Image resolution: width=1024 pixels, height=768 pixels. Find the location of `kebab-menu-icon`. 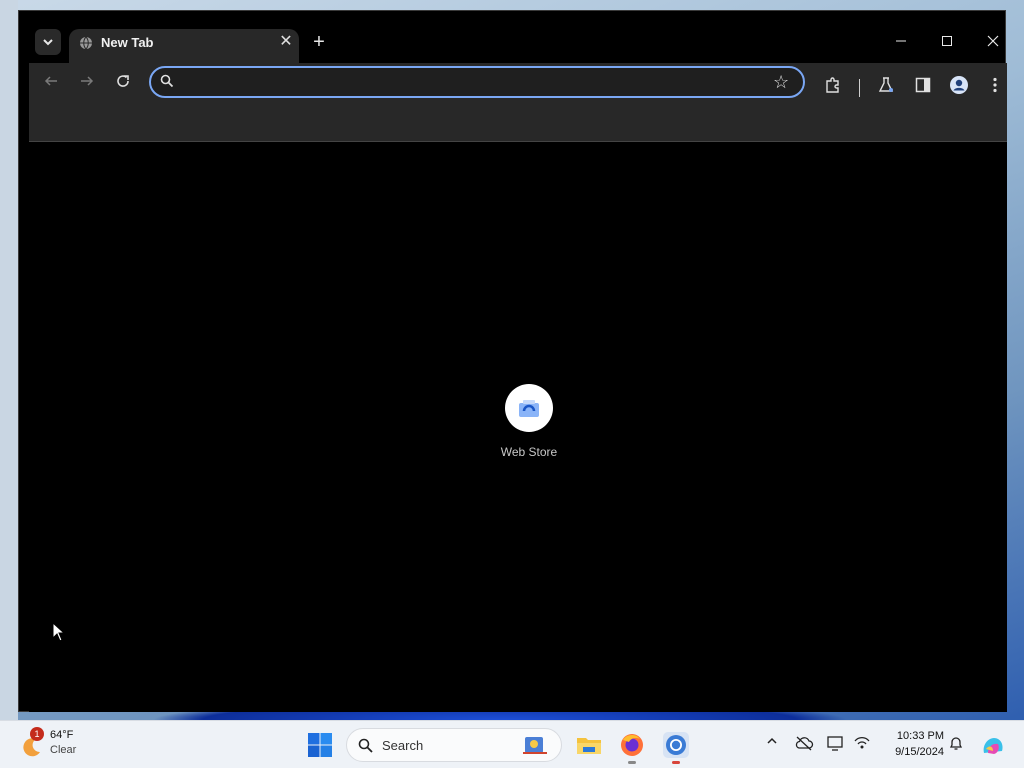

kebab-menu-icon is located at coordinates (995, 85).